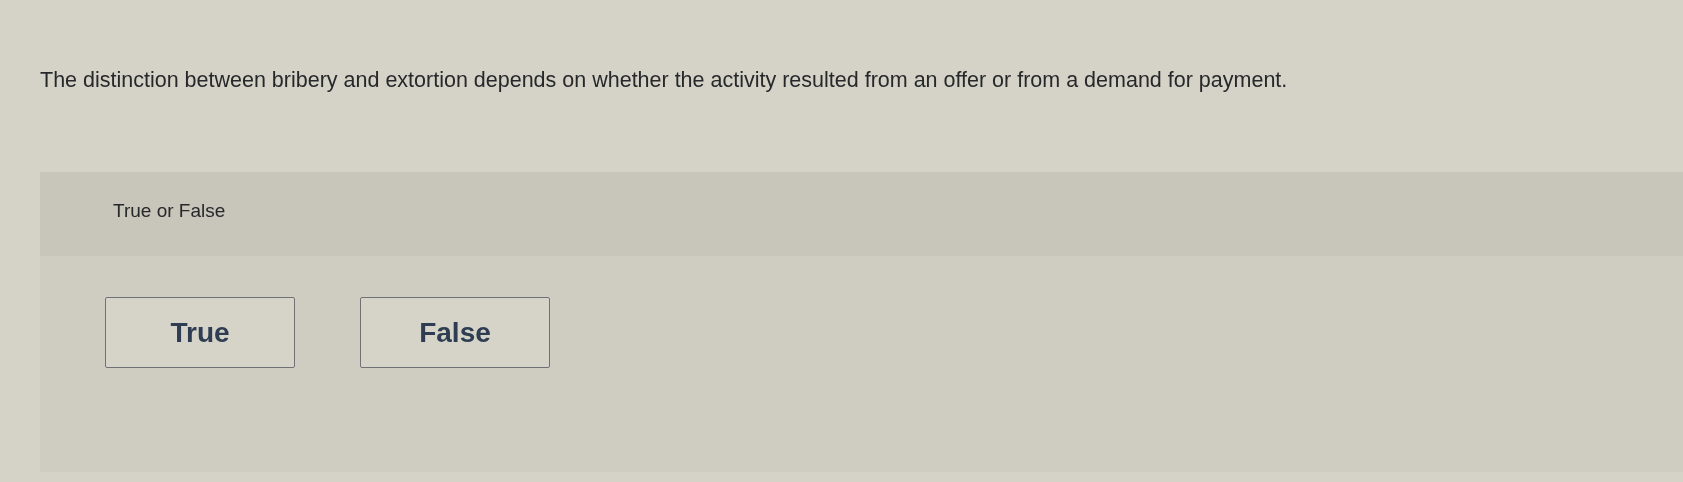 The height and width of the screenshot is (482, 1683). Describe the element at coordinates (664, 80) in the screenshot. I see `question-text: The distinction between bribery and extortion depends on whether the activity resulted from an offer or from a demand for payment.` at that location.